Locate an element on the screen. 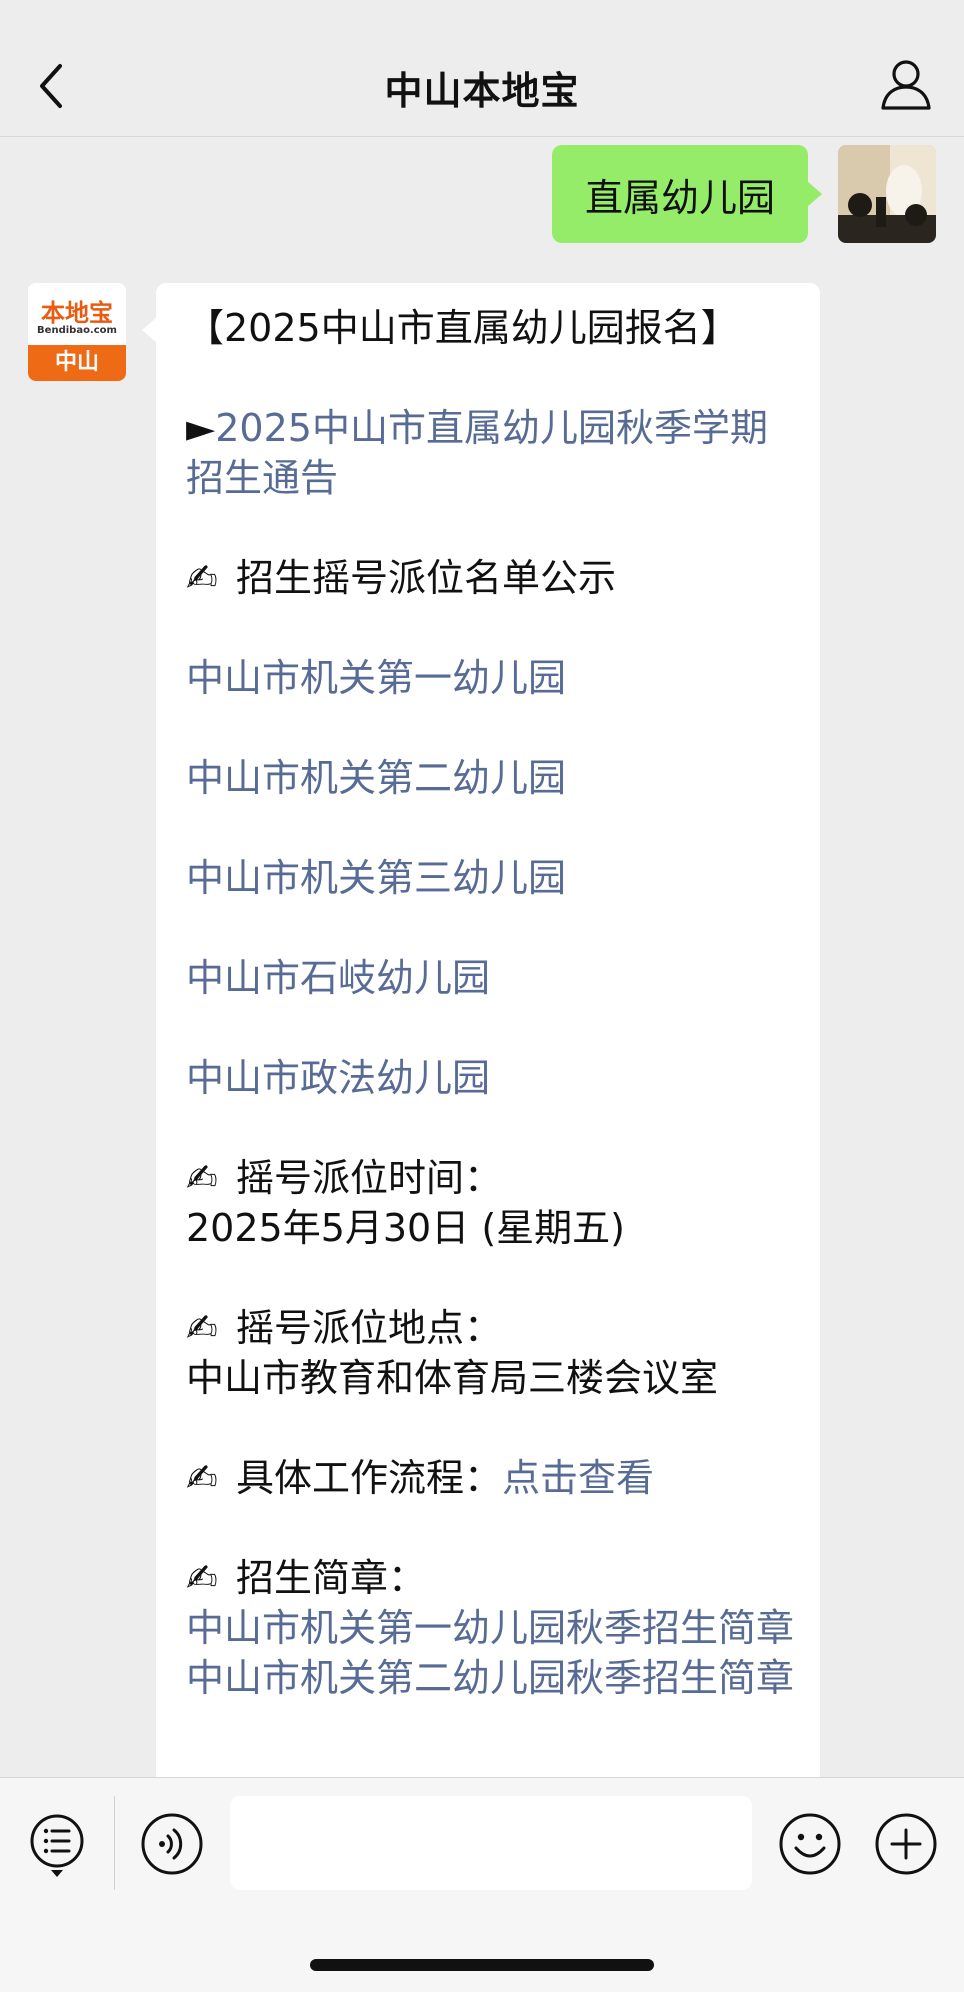 Image resolution: width=964 pixels, height=1992 pixels. list-menu-icon is located at coordinates (57, 1845).